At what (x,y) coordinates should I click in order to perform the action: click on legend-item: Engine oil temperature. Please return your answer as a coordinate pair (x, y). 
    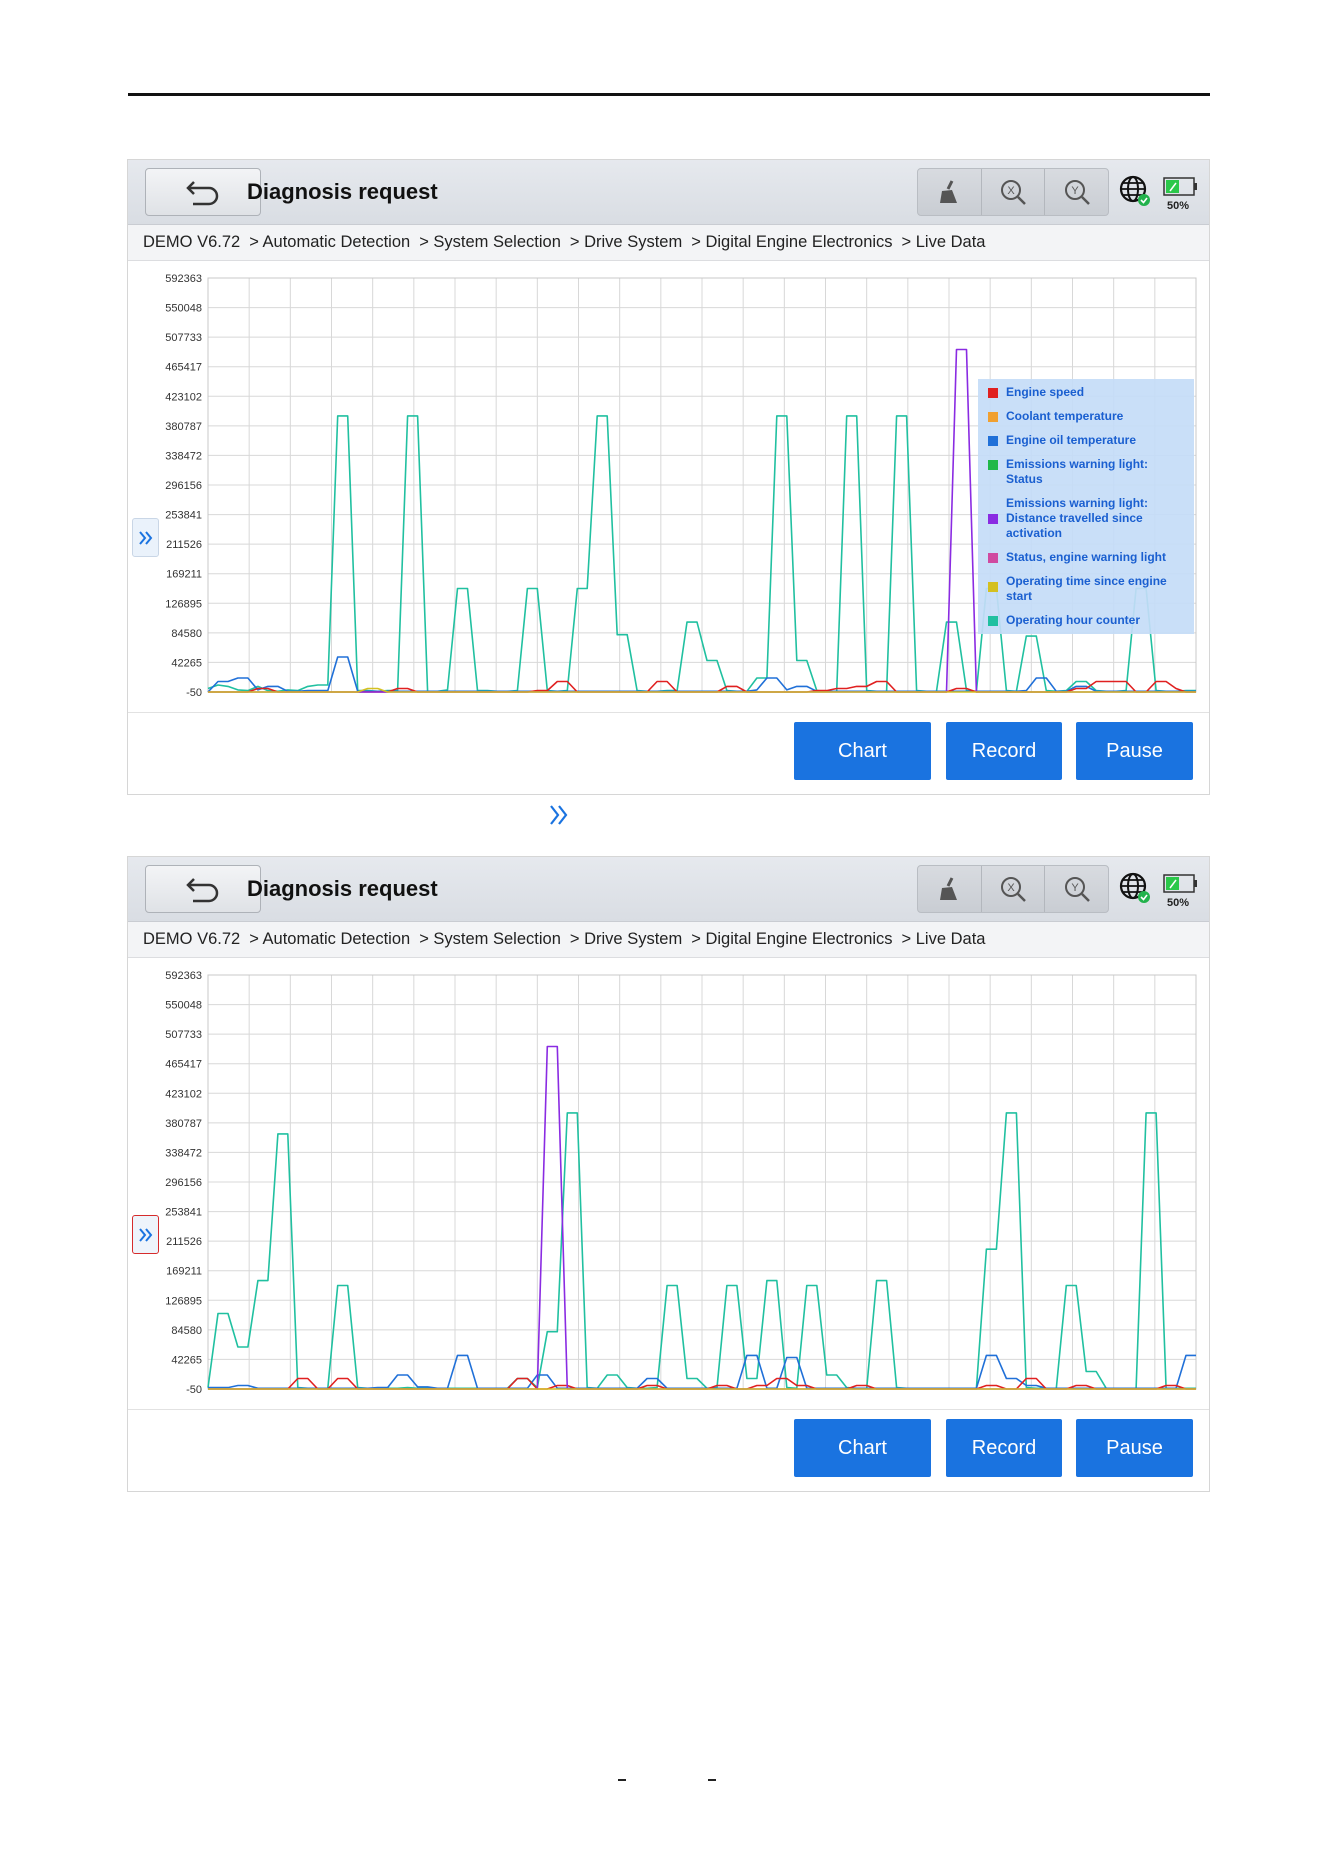
    Looking at the image, I should click on (1086, 440).